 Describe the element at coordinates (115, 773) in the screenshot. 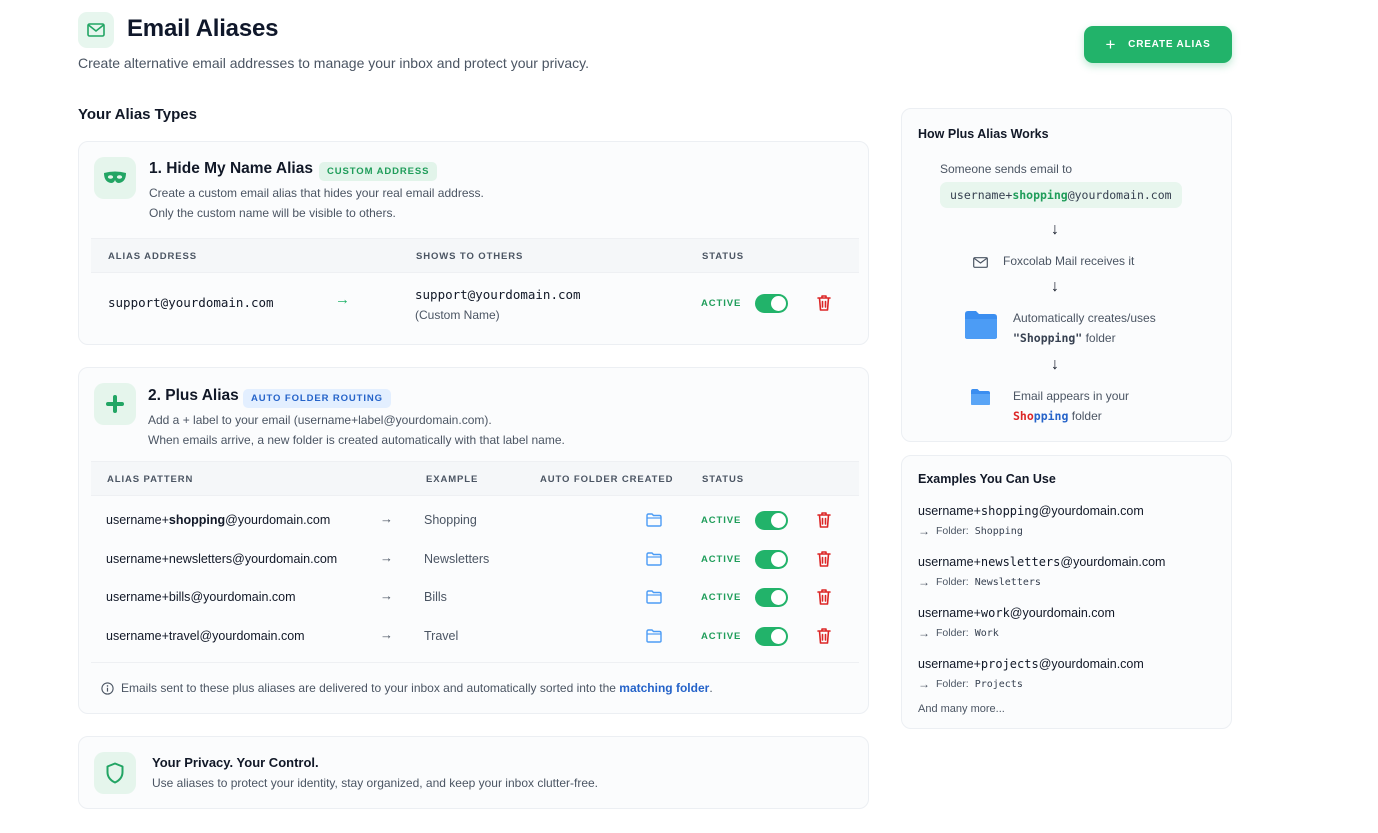

I see `shield-icon` at that location.